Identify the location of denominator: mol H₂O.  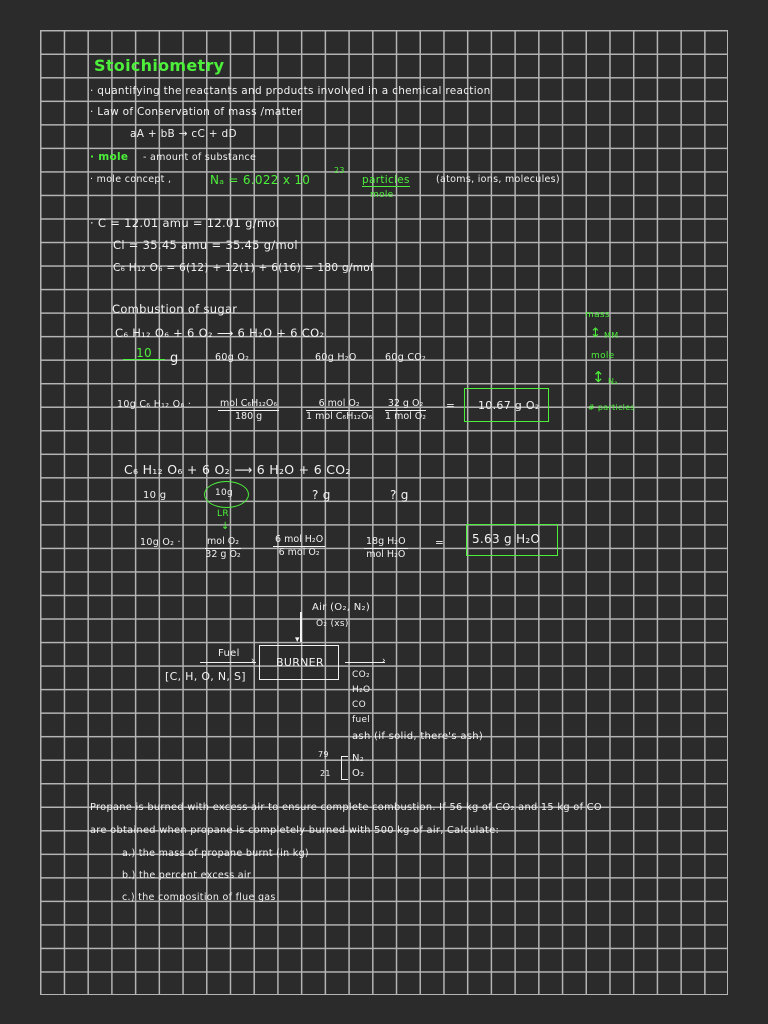
(386, 554).